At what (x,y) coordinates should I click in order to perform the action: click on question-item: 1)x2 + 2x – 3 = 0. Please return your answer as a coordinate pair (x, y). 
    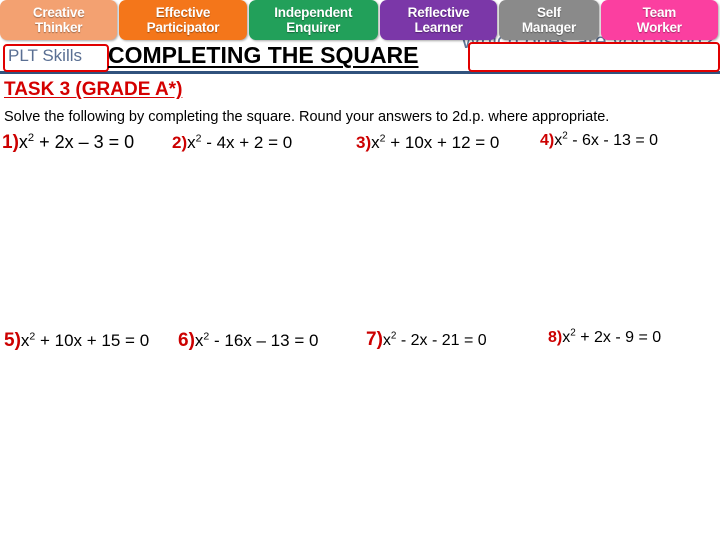
    Looking at the image, I should click on (68, 143).